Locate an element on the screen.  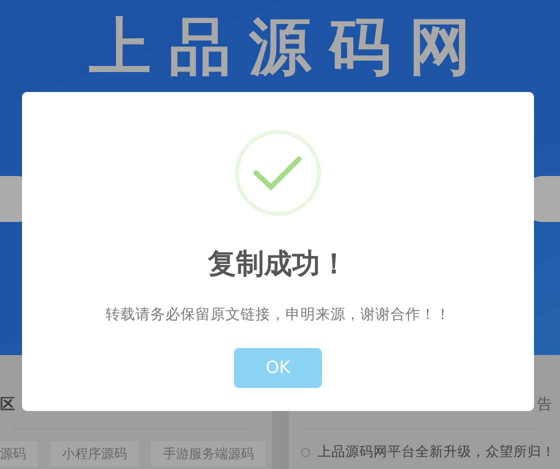
success-check-icon is located at coordinates (278, 173).